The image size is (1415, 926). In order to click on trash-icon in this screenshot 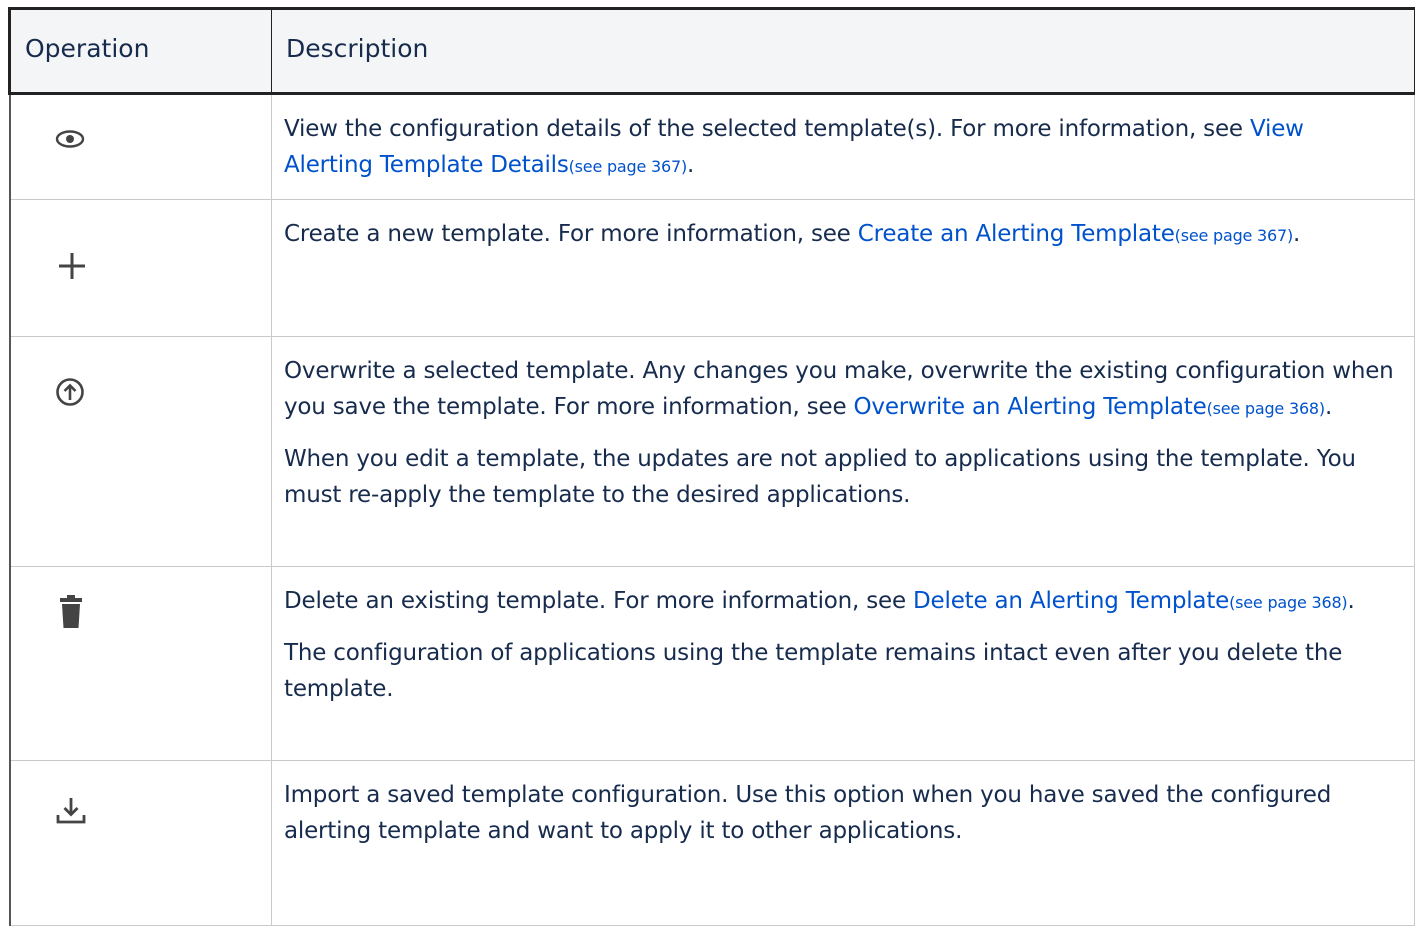, I will do `click(71, 612)`.